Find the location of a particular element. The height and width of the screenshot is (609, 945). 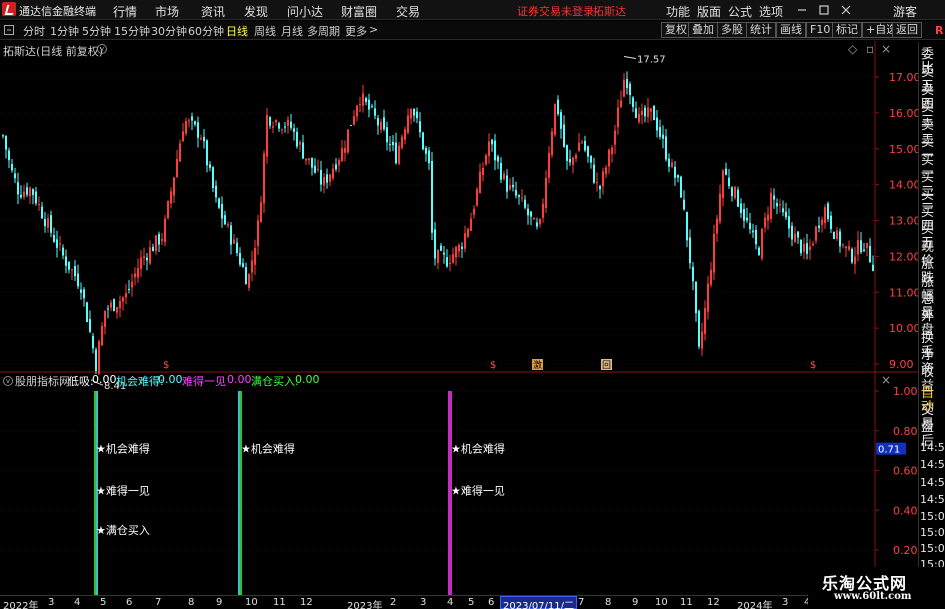

menu-item-exchange: 市场 is located at coordinates (167, 11).